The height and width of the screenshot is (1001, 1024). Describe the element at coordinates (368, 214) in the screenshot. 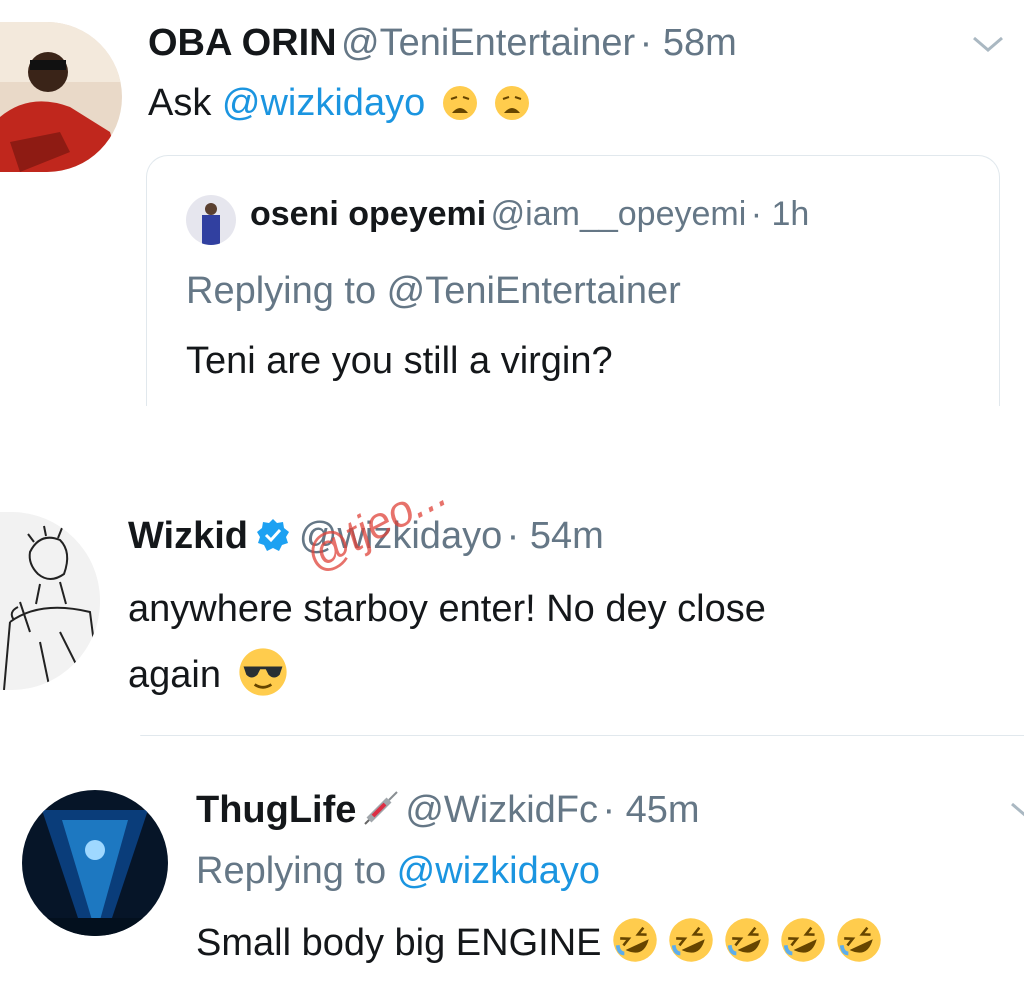

I see `quoted-name: oseni opeyemi` at that location.